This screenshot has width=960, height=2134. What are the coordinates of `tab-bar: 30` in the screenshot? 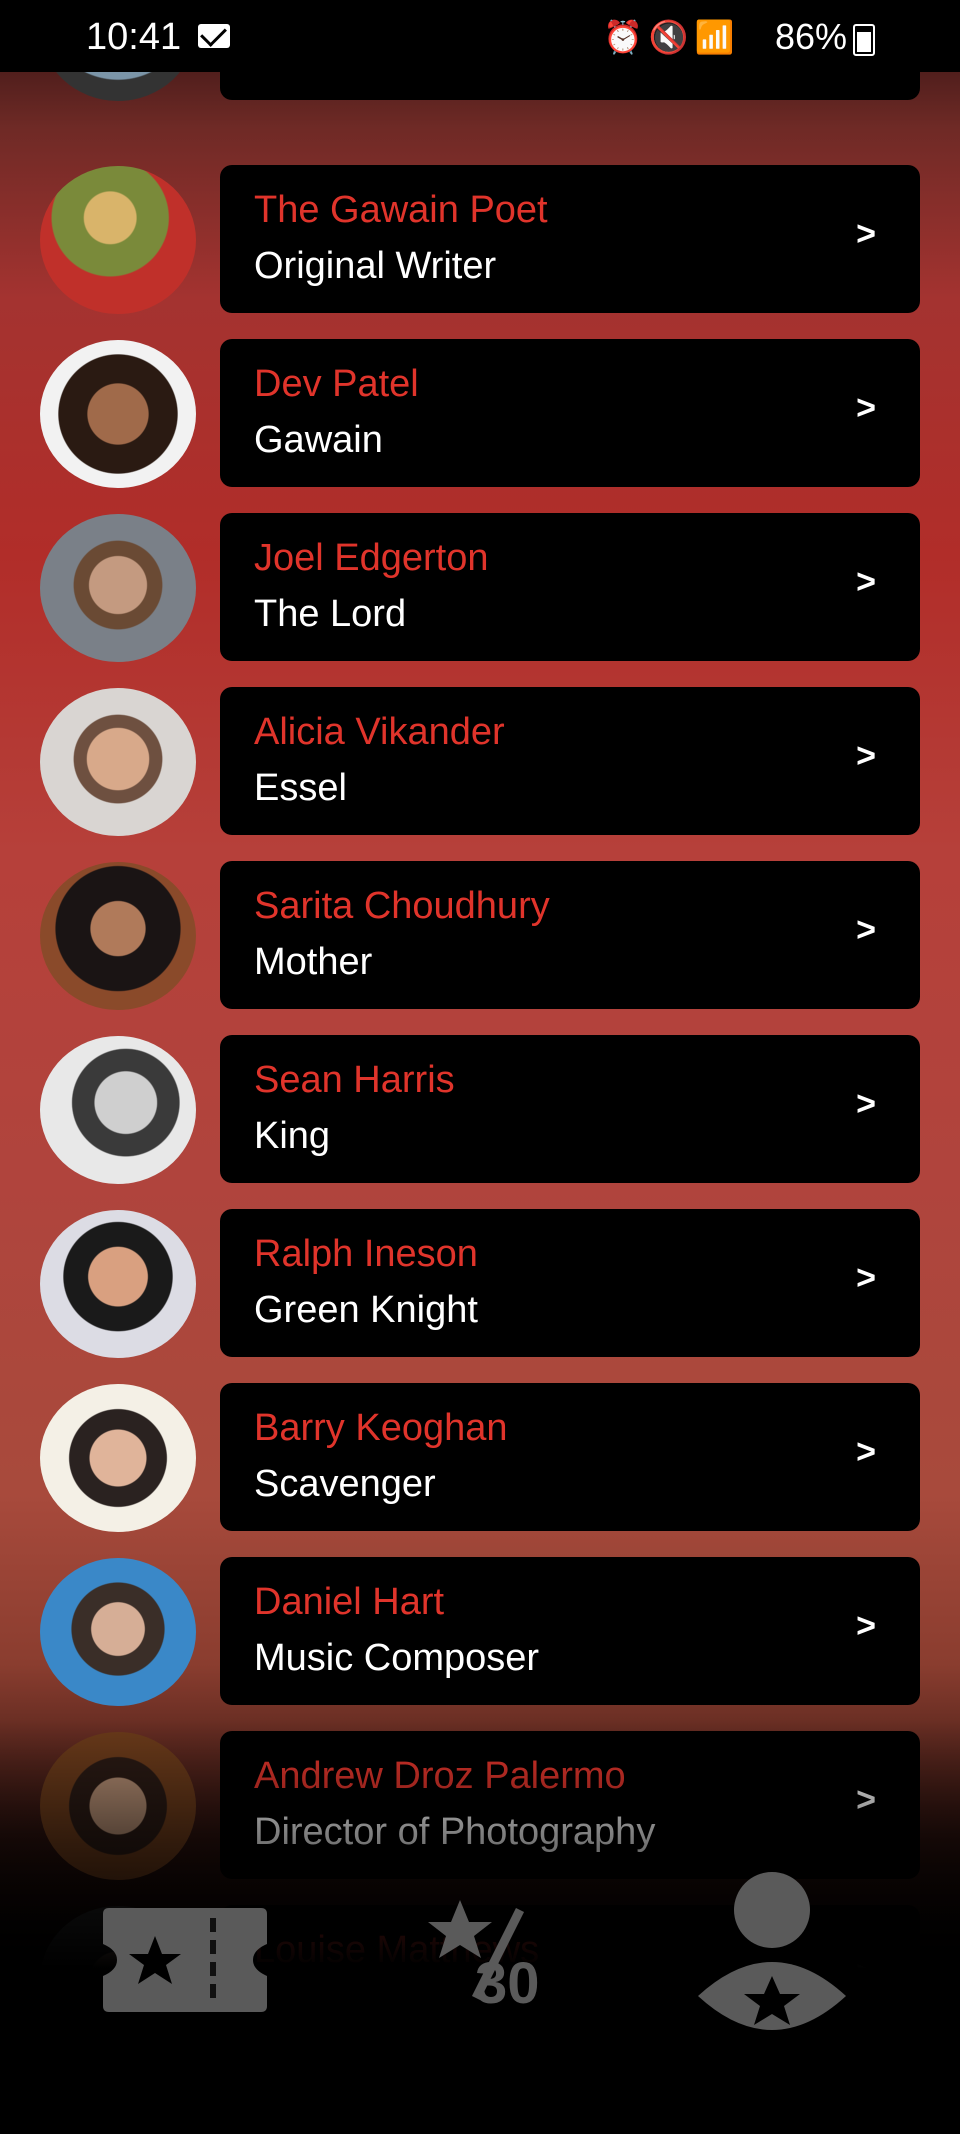 It's located at (480, 1950).